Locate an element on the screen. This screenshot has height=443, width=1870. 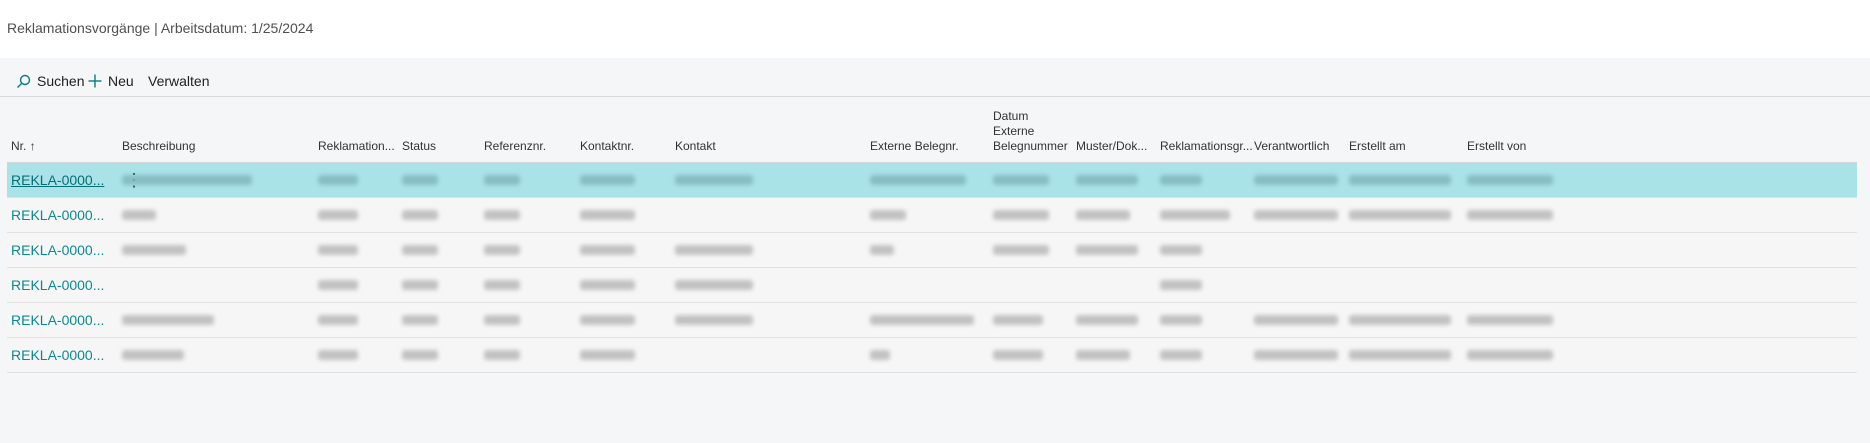
search-button: Suchen is located at coordinates (50, 81).